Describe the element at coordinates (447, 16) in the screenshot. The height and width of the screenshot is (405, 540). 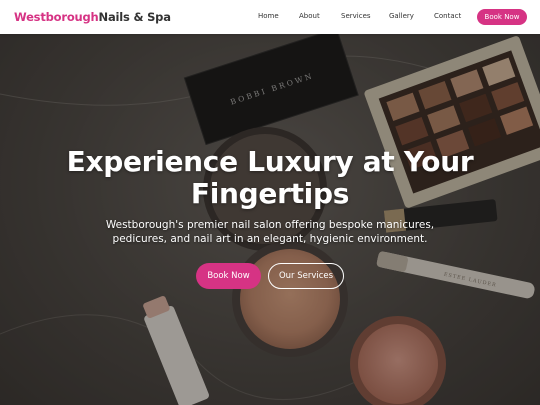
I see `nav-contact: Contact` at that location.